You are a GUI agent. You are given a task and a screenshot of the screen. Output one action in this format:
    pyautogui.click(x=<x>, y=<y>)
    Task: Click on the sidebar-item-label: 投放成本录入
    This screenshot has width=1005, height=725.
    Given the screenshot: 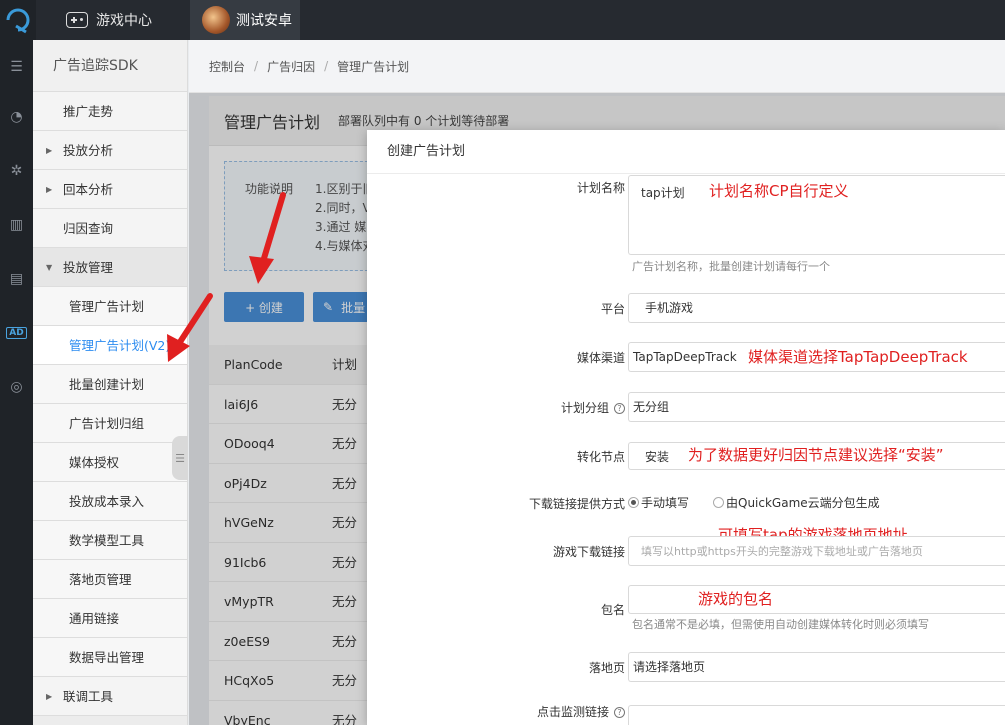 What is the action you would take?
    pyautogui.click(x=107, y=501)
    